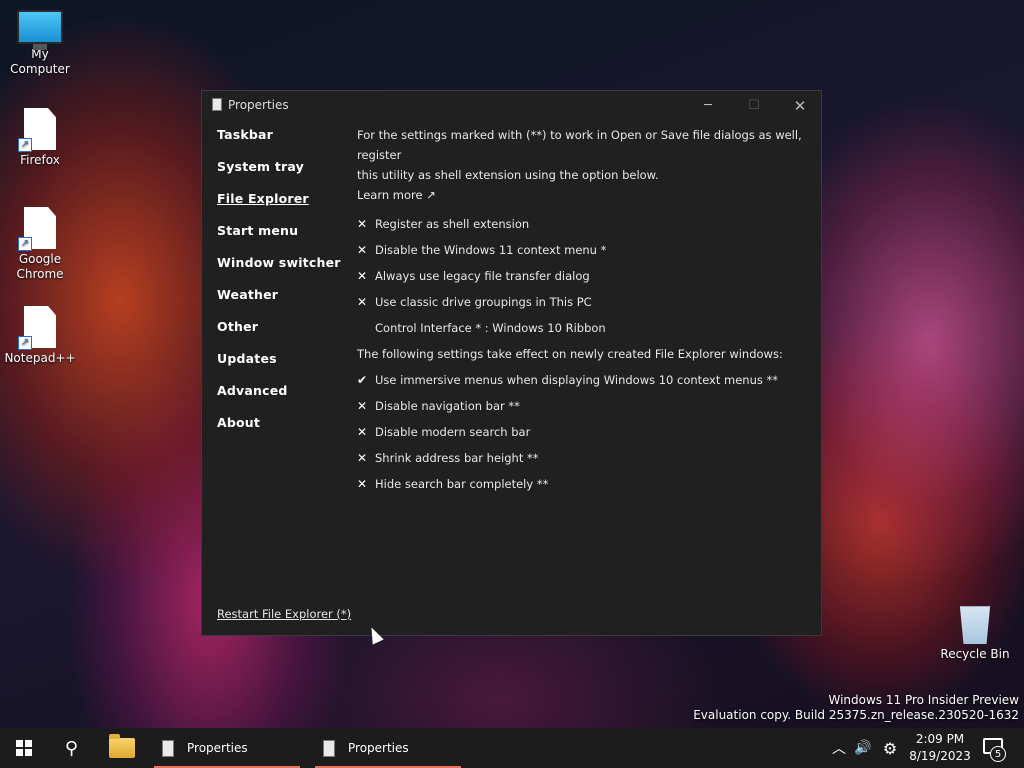  Describe the element at coordinates (279, 175) in the screenshot. I see `nav-item-system-tray: System tray` at that location.